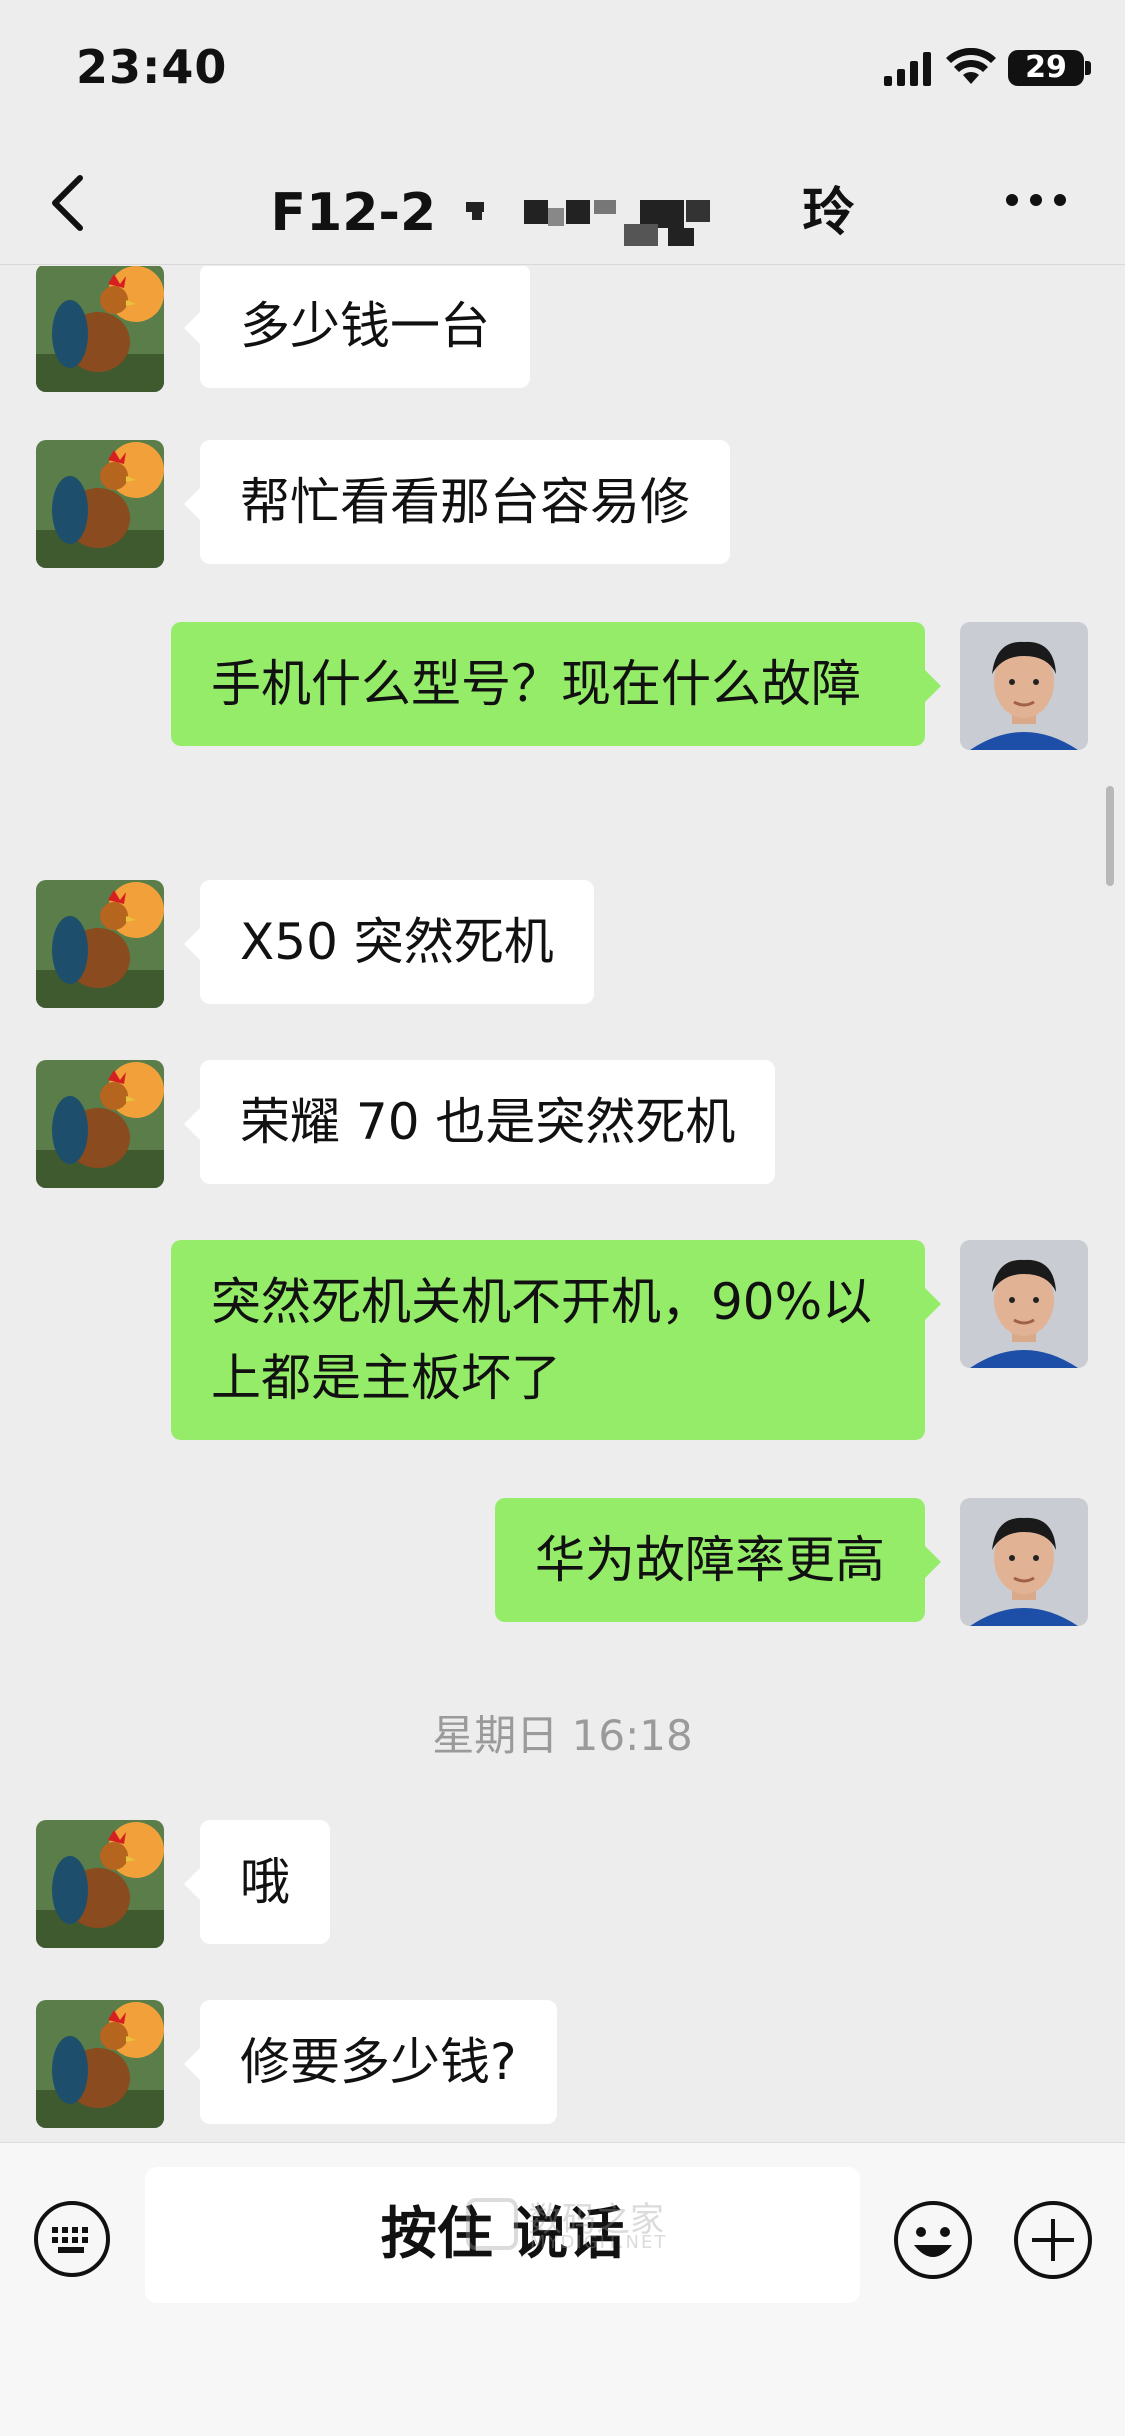  What do you see at coordinates (907, 69) in the screenshot?
I see `signal-icon` at bounding box center [907, 69].